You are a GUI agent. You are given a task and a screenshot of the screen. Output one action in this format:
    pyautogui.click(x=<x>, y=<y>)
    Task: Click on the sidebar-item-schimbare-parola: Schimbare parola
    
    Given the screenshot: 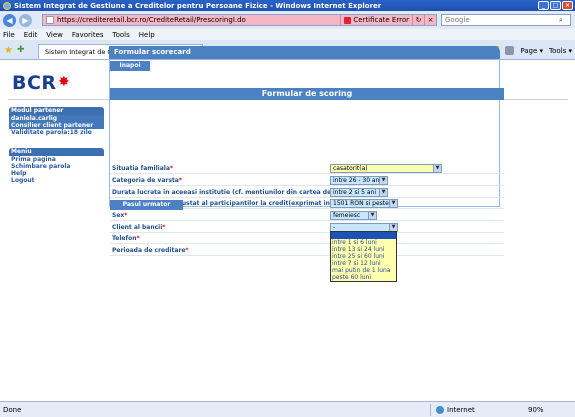 What is the action you would take?
    pyautogui.click(x=56, y=166)
    